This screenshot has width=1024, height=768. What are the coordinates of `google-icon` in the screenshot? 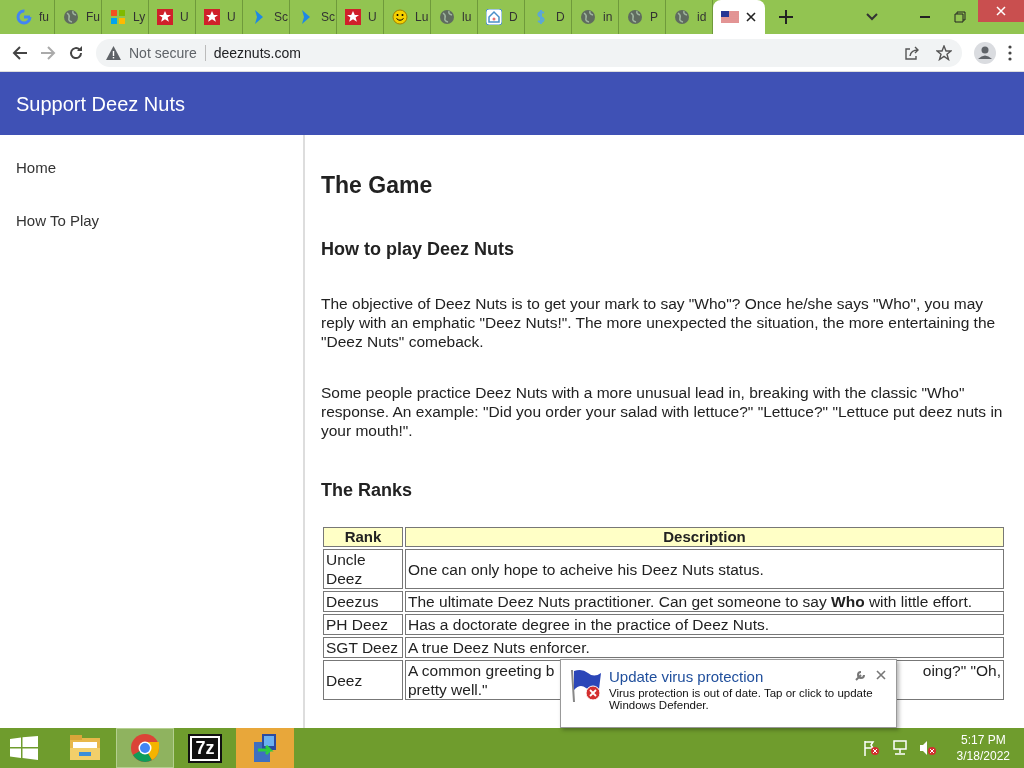 It's located at (24, 17).